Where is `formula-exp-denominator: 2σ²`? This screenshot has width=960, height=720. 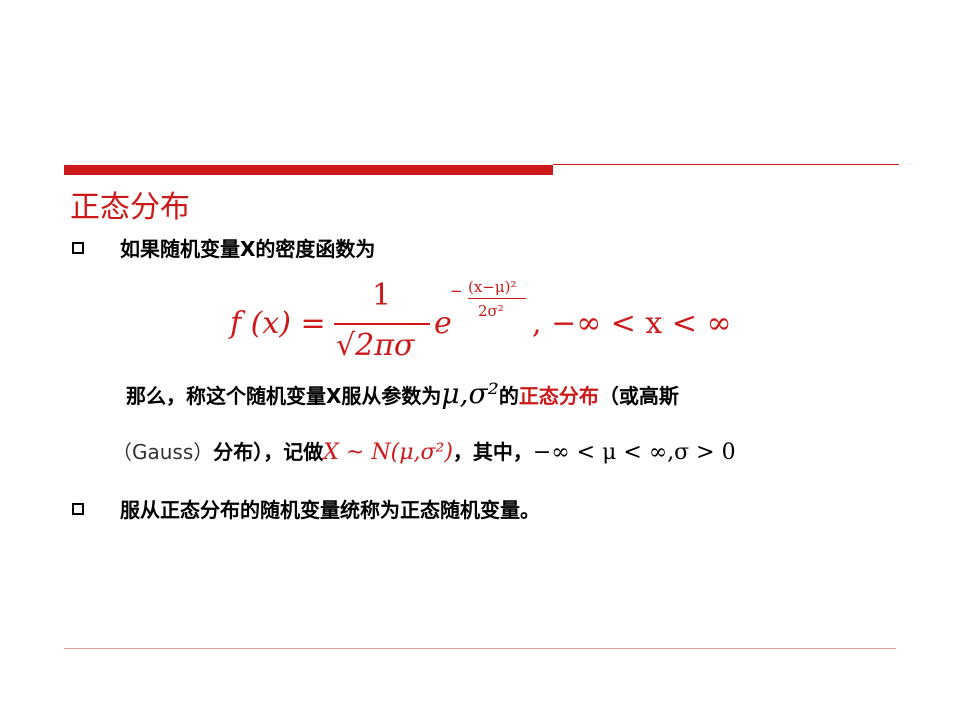
formula-exp-denominator: 2σ² is located at coordinates (491, 311).